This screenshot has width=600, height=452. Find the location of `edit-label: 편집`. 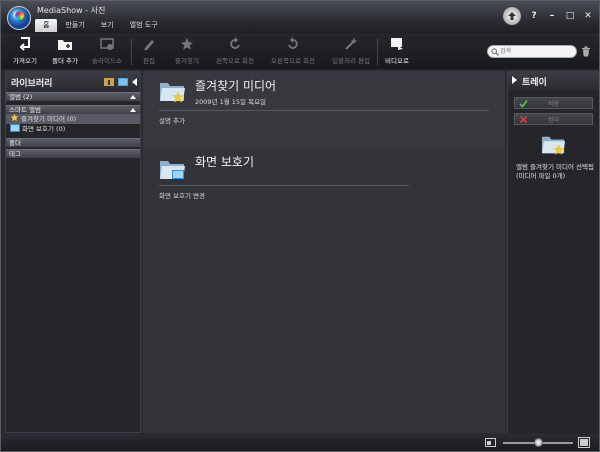

edit-label: 편집 is located at coordinates (149, 61).